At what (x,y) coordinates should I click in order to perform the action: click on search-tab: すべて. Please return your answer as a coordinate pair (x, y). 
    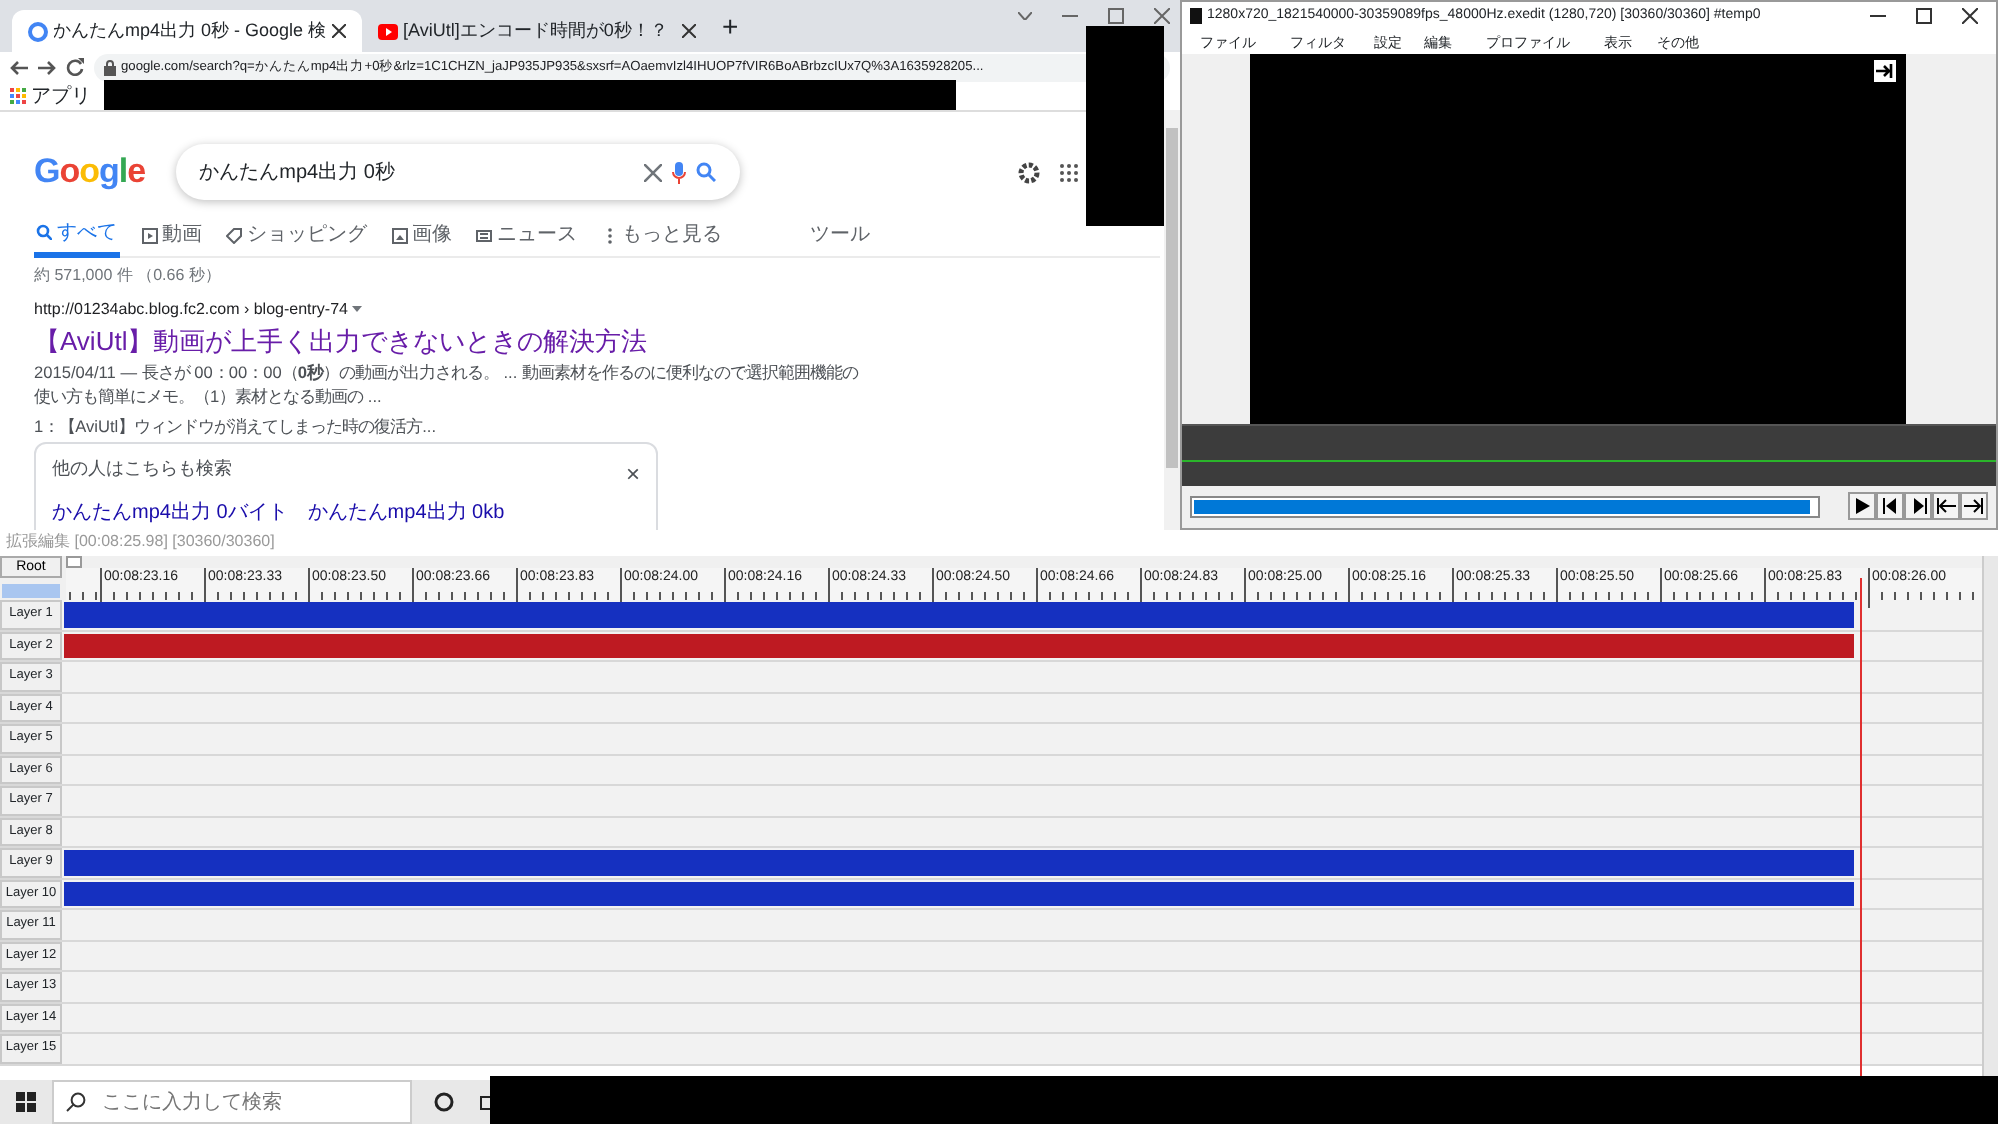
    Looking at the image, I should click on (76, 235).